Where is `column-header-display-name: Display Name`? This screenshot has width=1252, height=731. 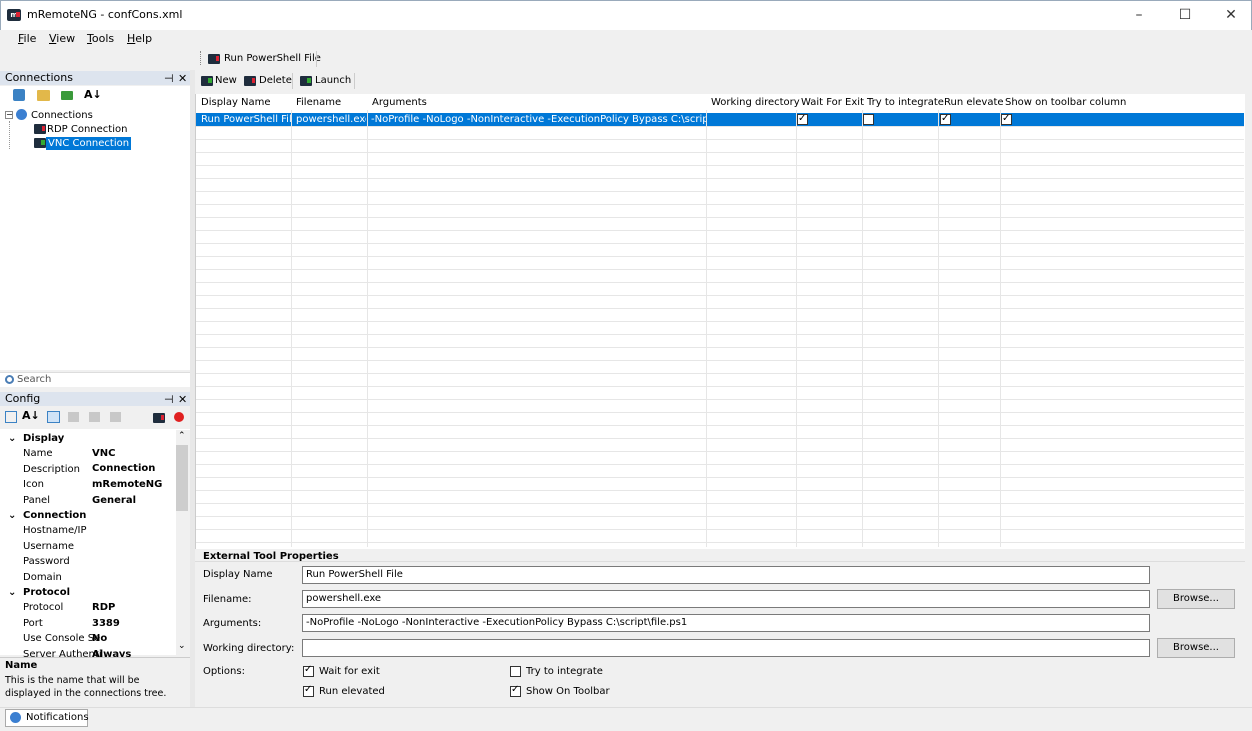 column-header-display-name: Display Name is located at coordinates (236, 102).